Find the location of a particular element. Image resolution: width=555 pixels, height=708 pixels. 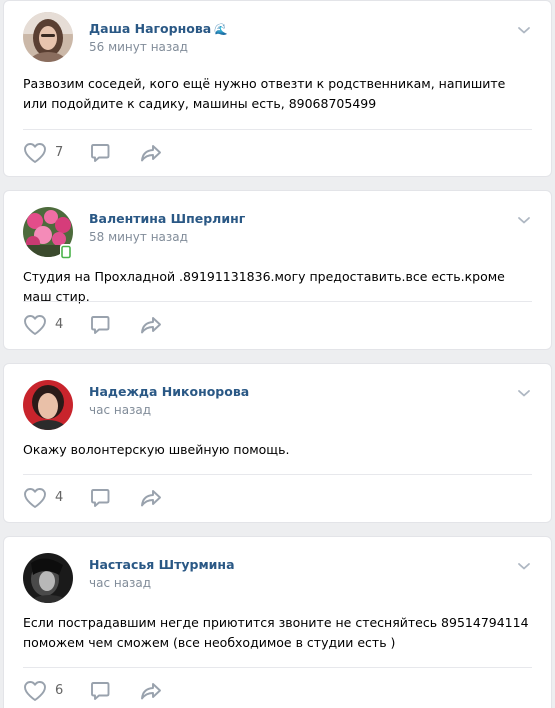

author-name-text: Валентина Шперлинг is located at coordinates (167, 218).